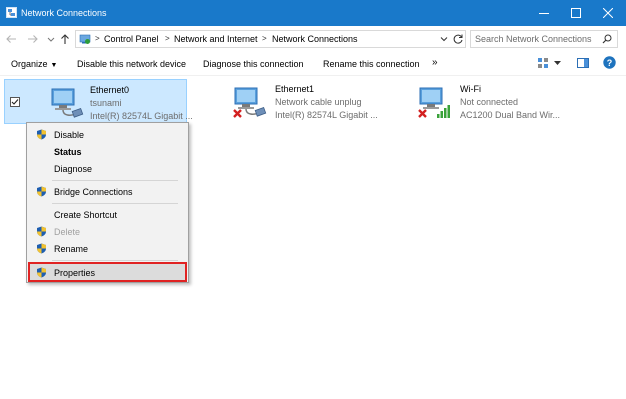  Describe the element at coordinates (65, 39) in the screenshot. I see `up-arrow-icon` at that location.